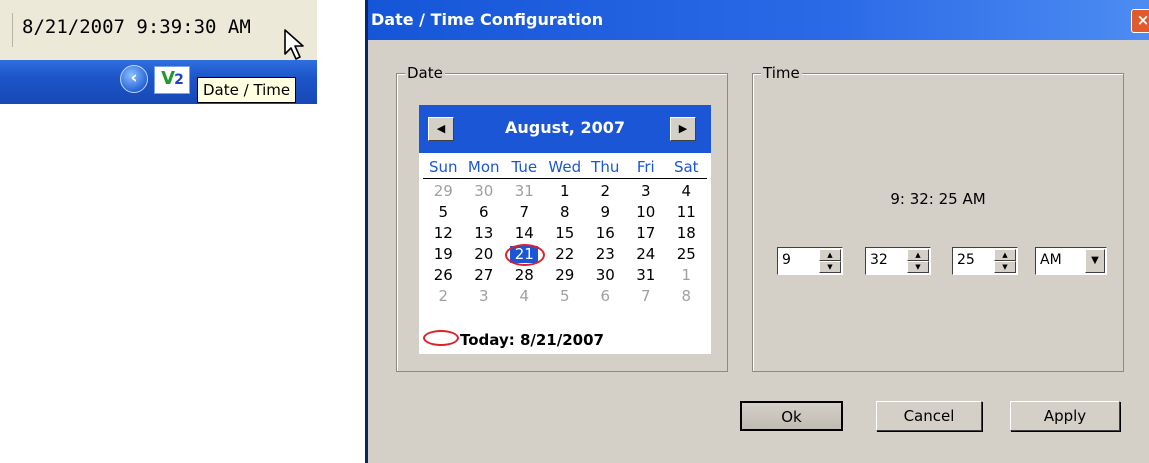 The width and height of the screenshot is (1149, 463). I want to click on calendar-day-number: 19, so click(443, 254).